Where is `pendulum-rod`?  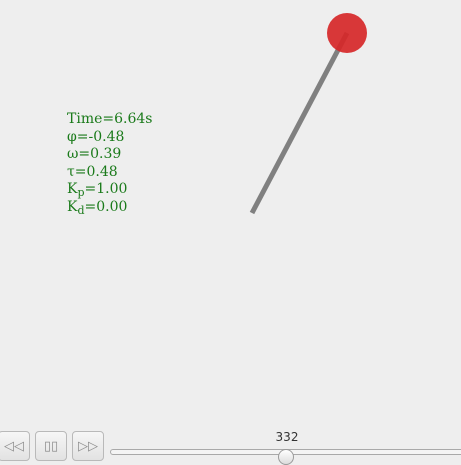
pendulum-rod is located at coordinates (299, 123).